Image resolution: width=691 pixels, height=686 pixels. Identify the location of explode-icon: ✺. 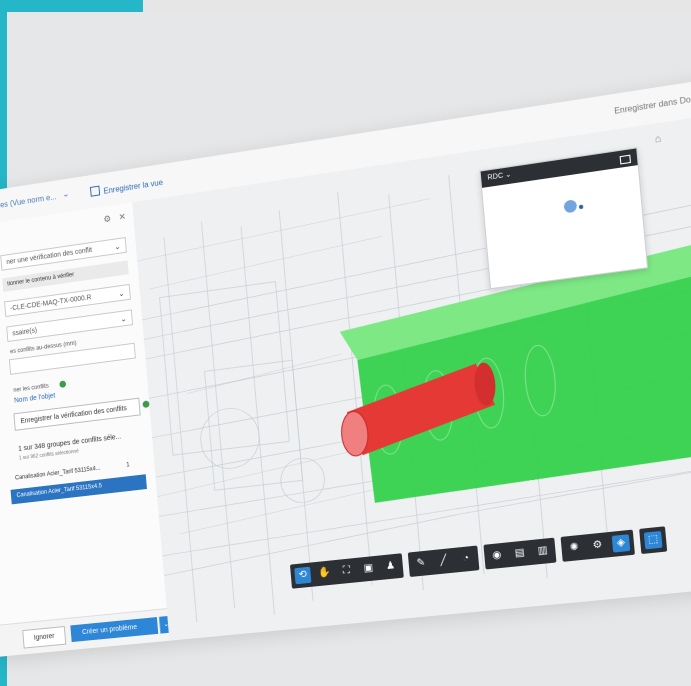
(574, 548).